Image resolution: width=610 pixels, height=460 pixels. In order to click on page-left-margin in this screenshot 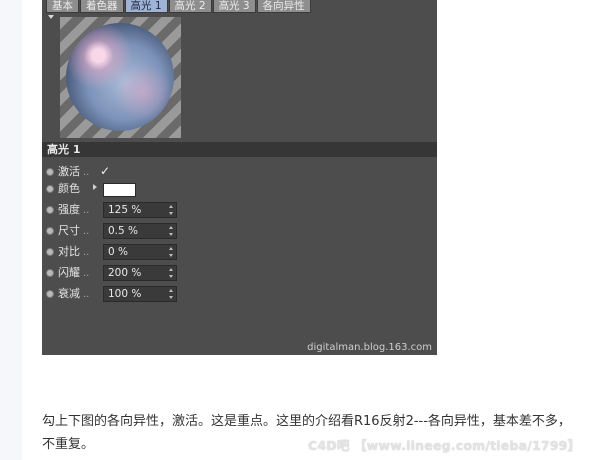, I will do `click(11, 230)`.